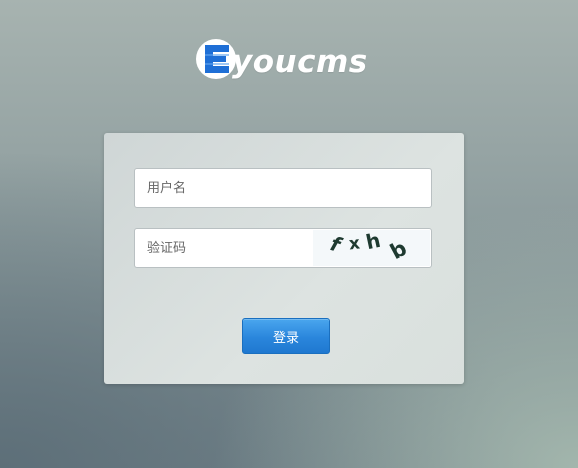 This screenshot has height=468, width=578. I want to click on logo-text: youcms, so click(300, 62).